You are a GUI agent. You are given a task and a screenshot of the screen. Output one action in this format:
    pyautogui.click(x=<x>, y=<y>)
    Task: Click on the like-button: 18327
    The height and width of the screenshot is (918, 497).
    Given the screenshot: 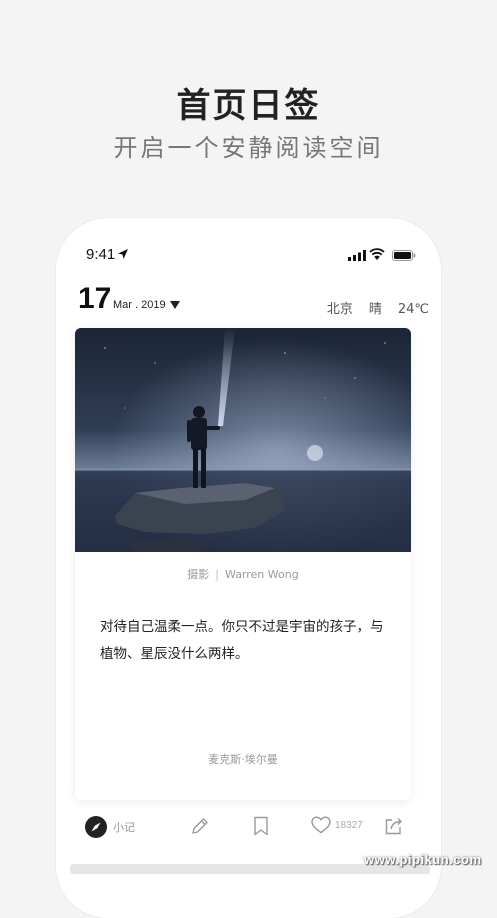 What is the action you would take?
    pyautogui.click(x=337, y=825)
    